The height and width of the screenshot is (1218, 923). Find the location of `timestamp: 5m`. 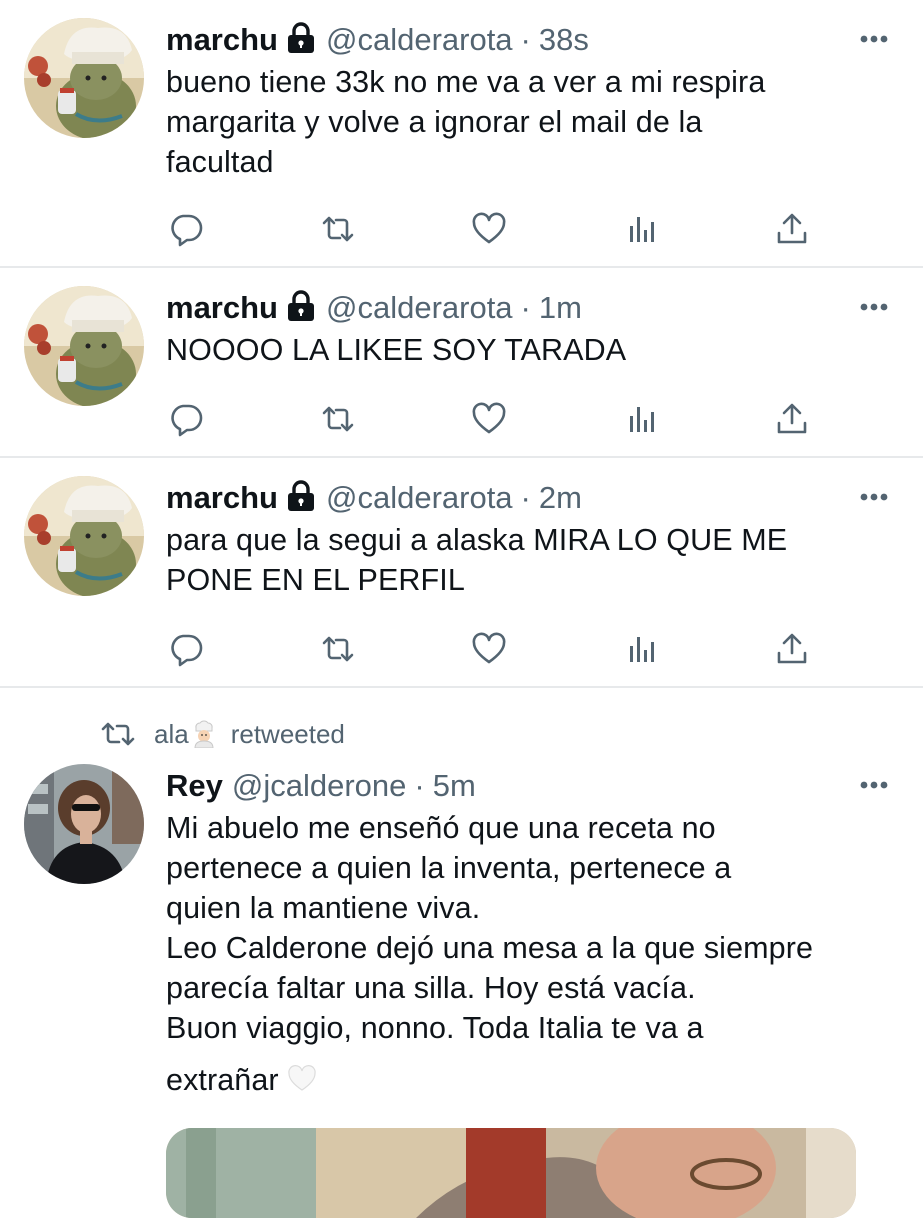

timestamp: 5m is located at coordinates (454, 786).